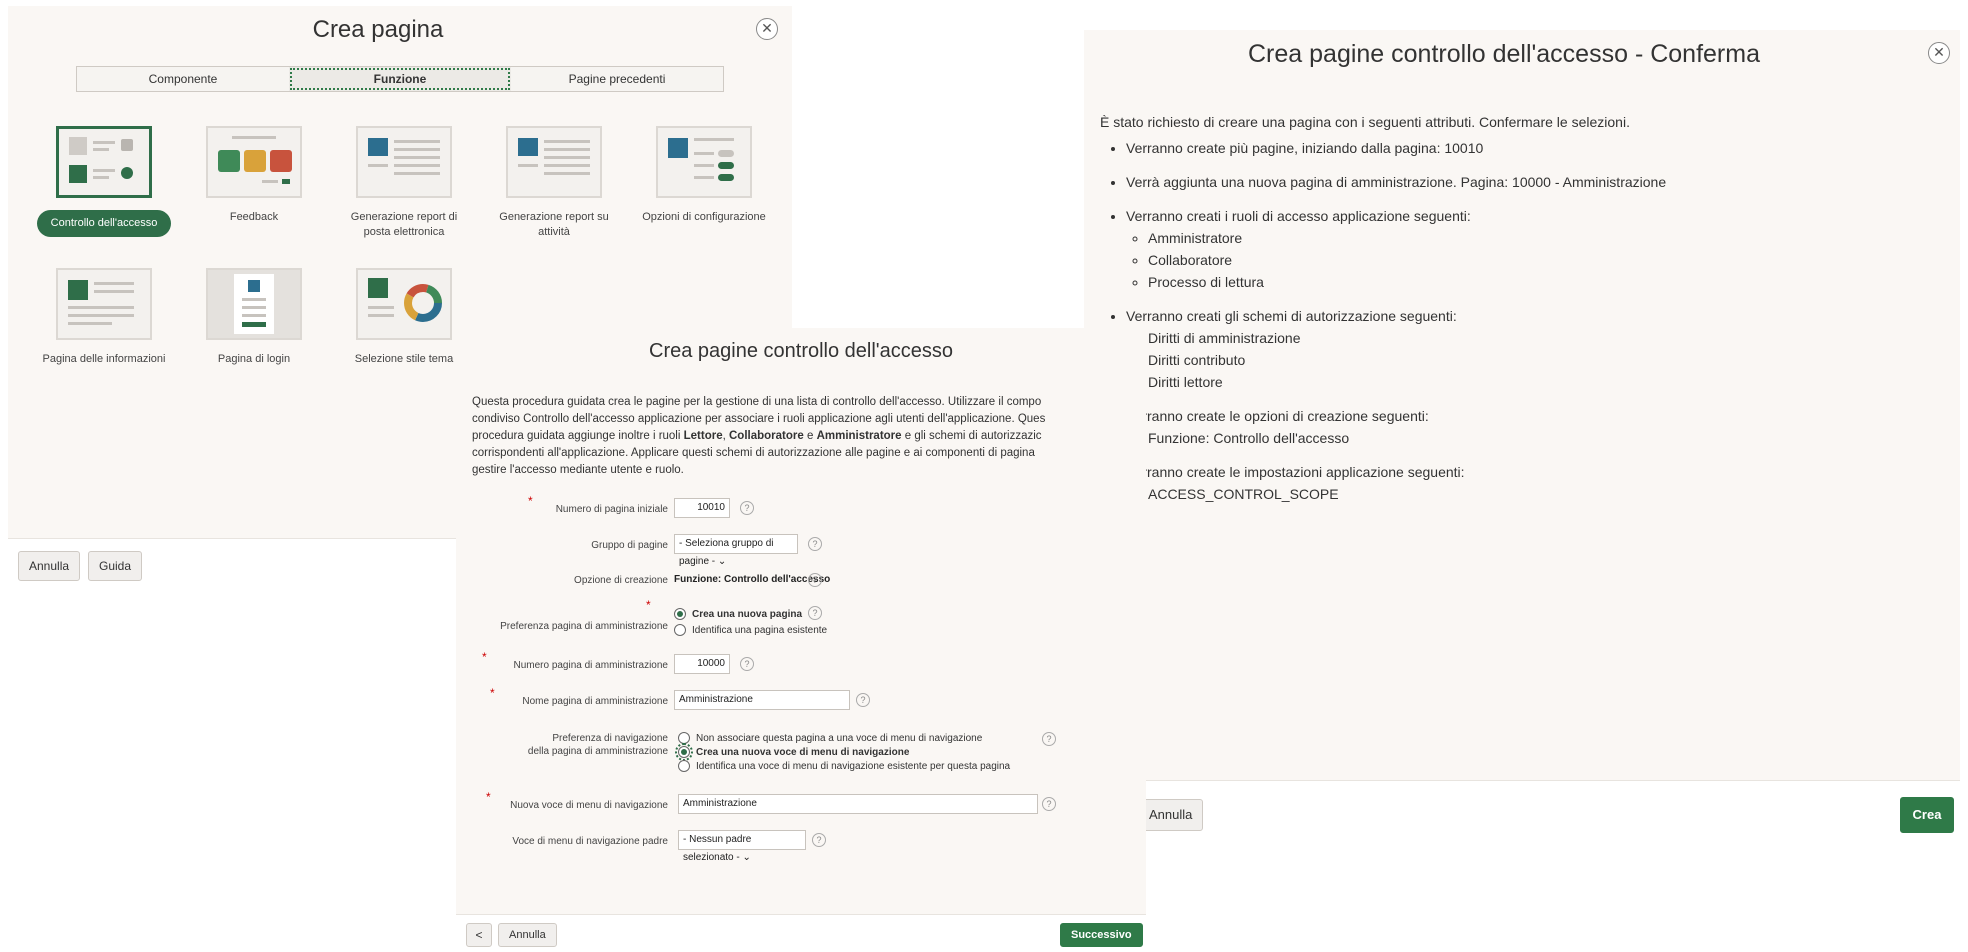 Image resolution: width=1968 pixels, height=952 pixels. I want to click on radio-create-new-page, so click(680, 614).